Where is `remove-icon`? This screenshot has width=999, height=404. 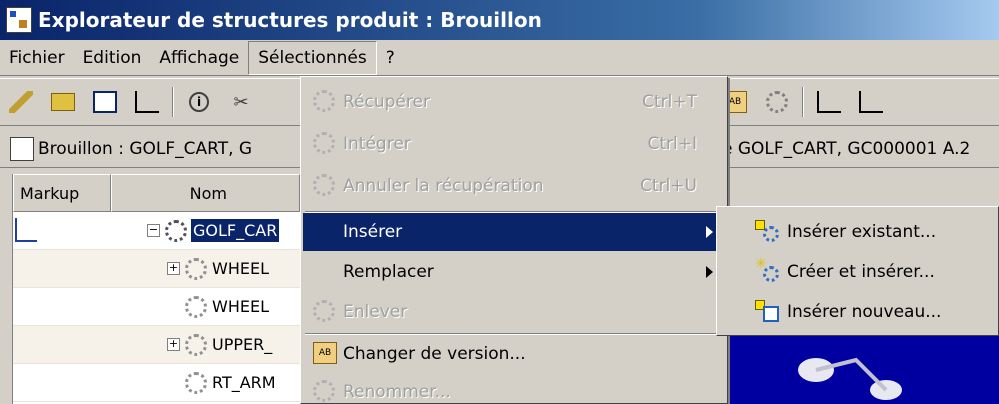
remove-icon is located at coordinates (326, 312).